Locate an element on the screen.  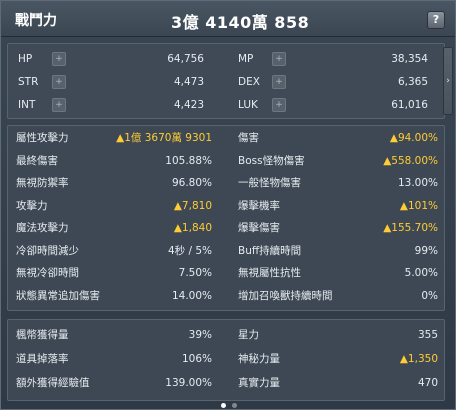
stat-value: 355 is located at coordinates (427, 335).